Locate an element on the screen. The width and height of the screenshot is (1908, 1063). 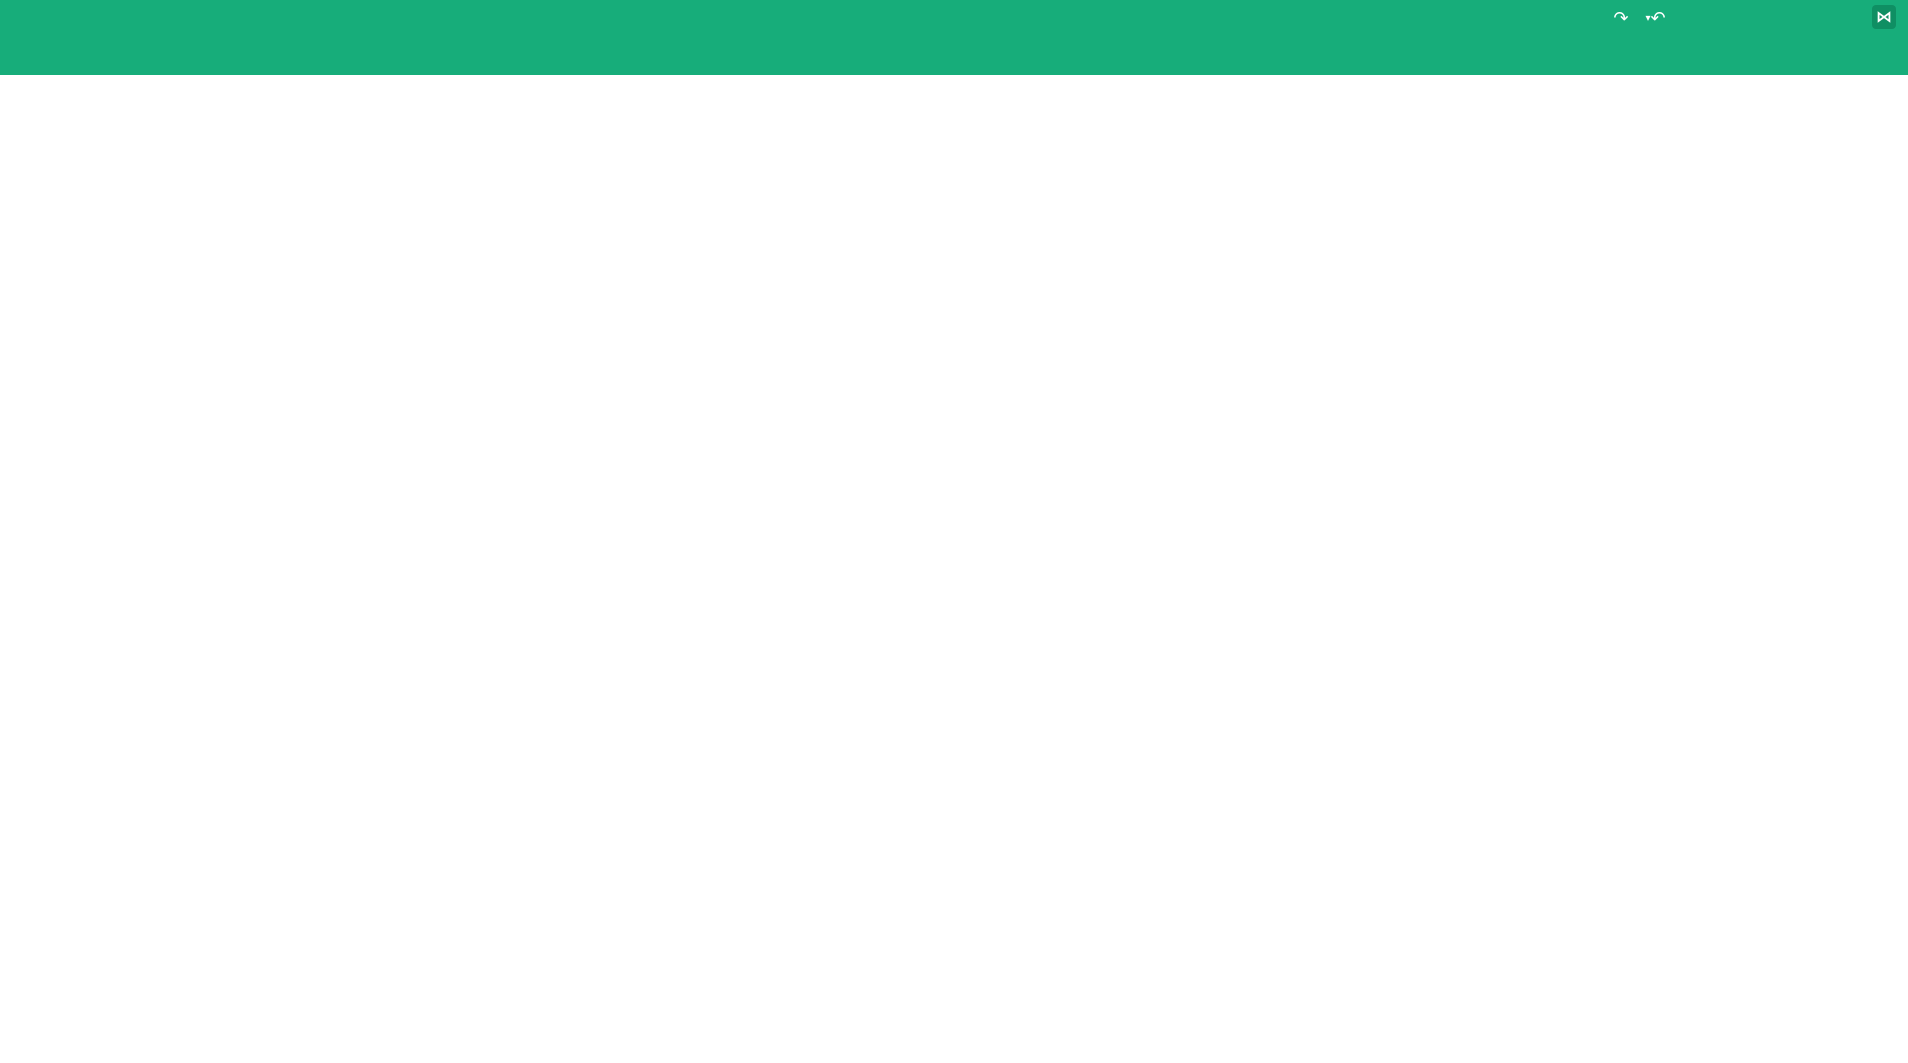
title-bar: ⋈ ↷ ▾ ↶ is located at coordinates (954, 37).